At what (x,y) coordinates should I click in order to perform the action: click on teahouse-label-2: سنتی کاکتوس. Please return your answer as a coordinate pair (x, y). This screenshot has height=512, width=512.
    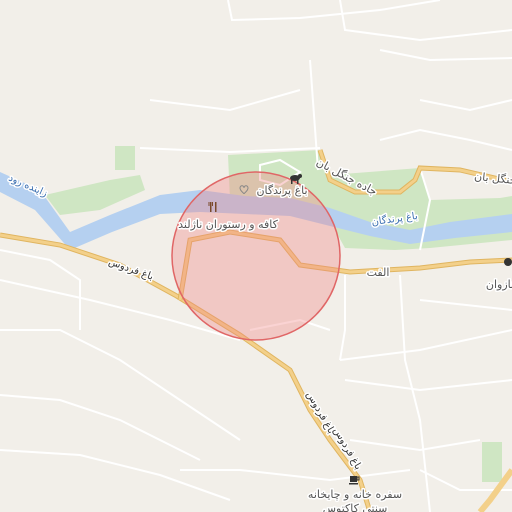
    Looking at the image, I should click on (355, 507).